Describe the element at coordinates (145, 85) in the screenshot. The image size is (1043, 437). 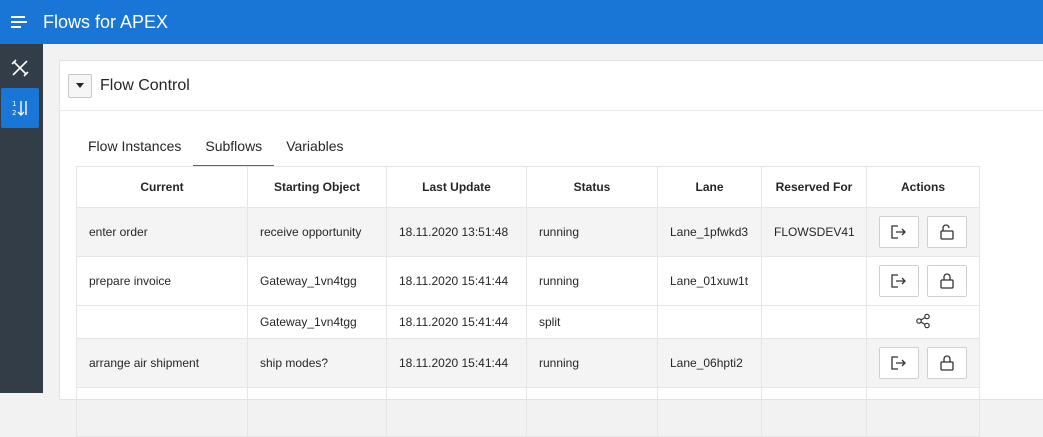
I see `region-title: Flow Control` at that location.